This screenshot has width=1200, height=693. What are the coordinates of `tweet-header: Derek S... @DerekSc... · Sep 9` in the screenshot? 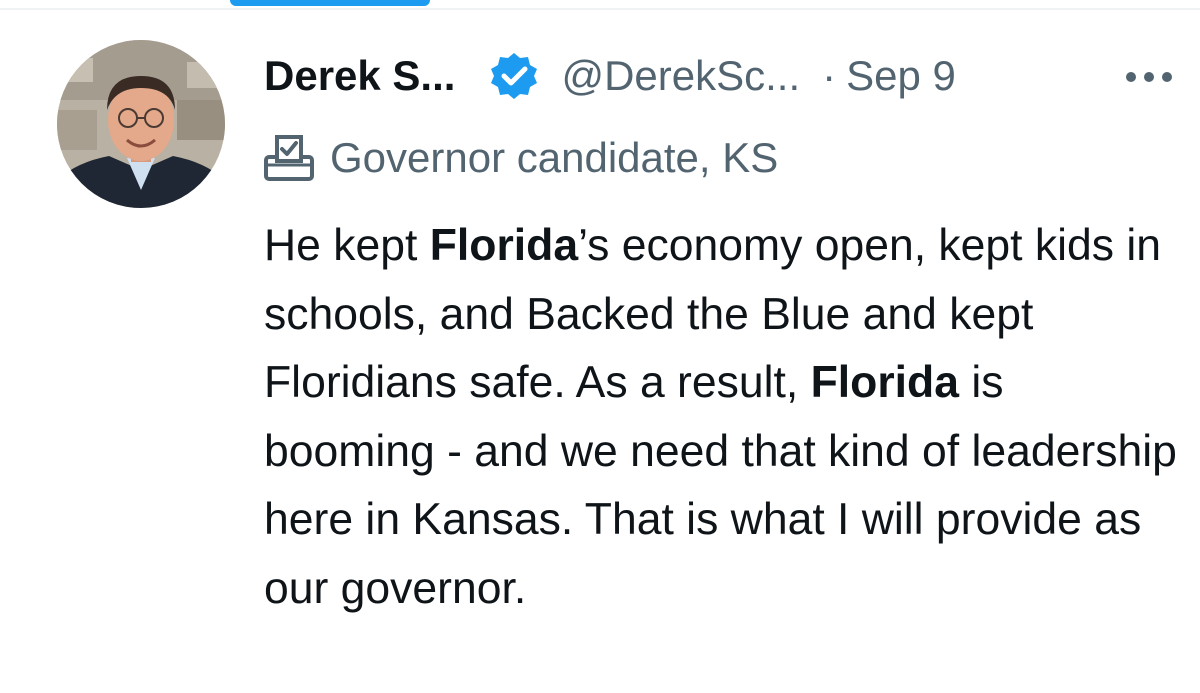 It's located at (724, 76).